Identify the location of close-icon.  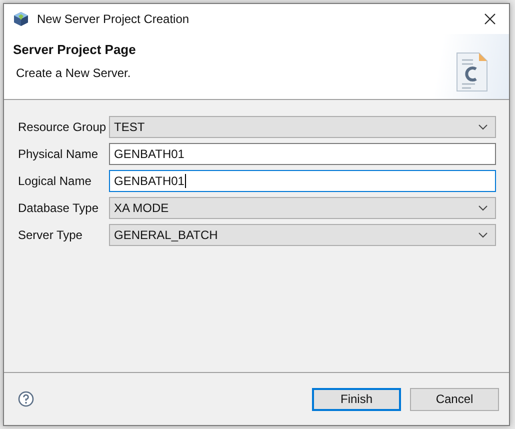
(490, 19).